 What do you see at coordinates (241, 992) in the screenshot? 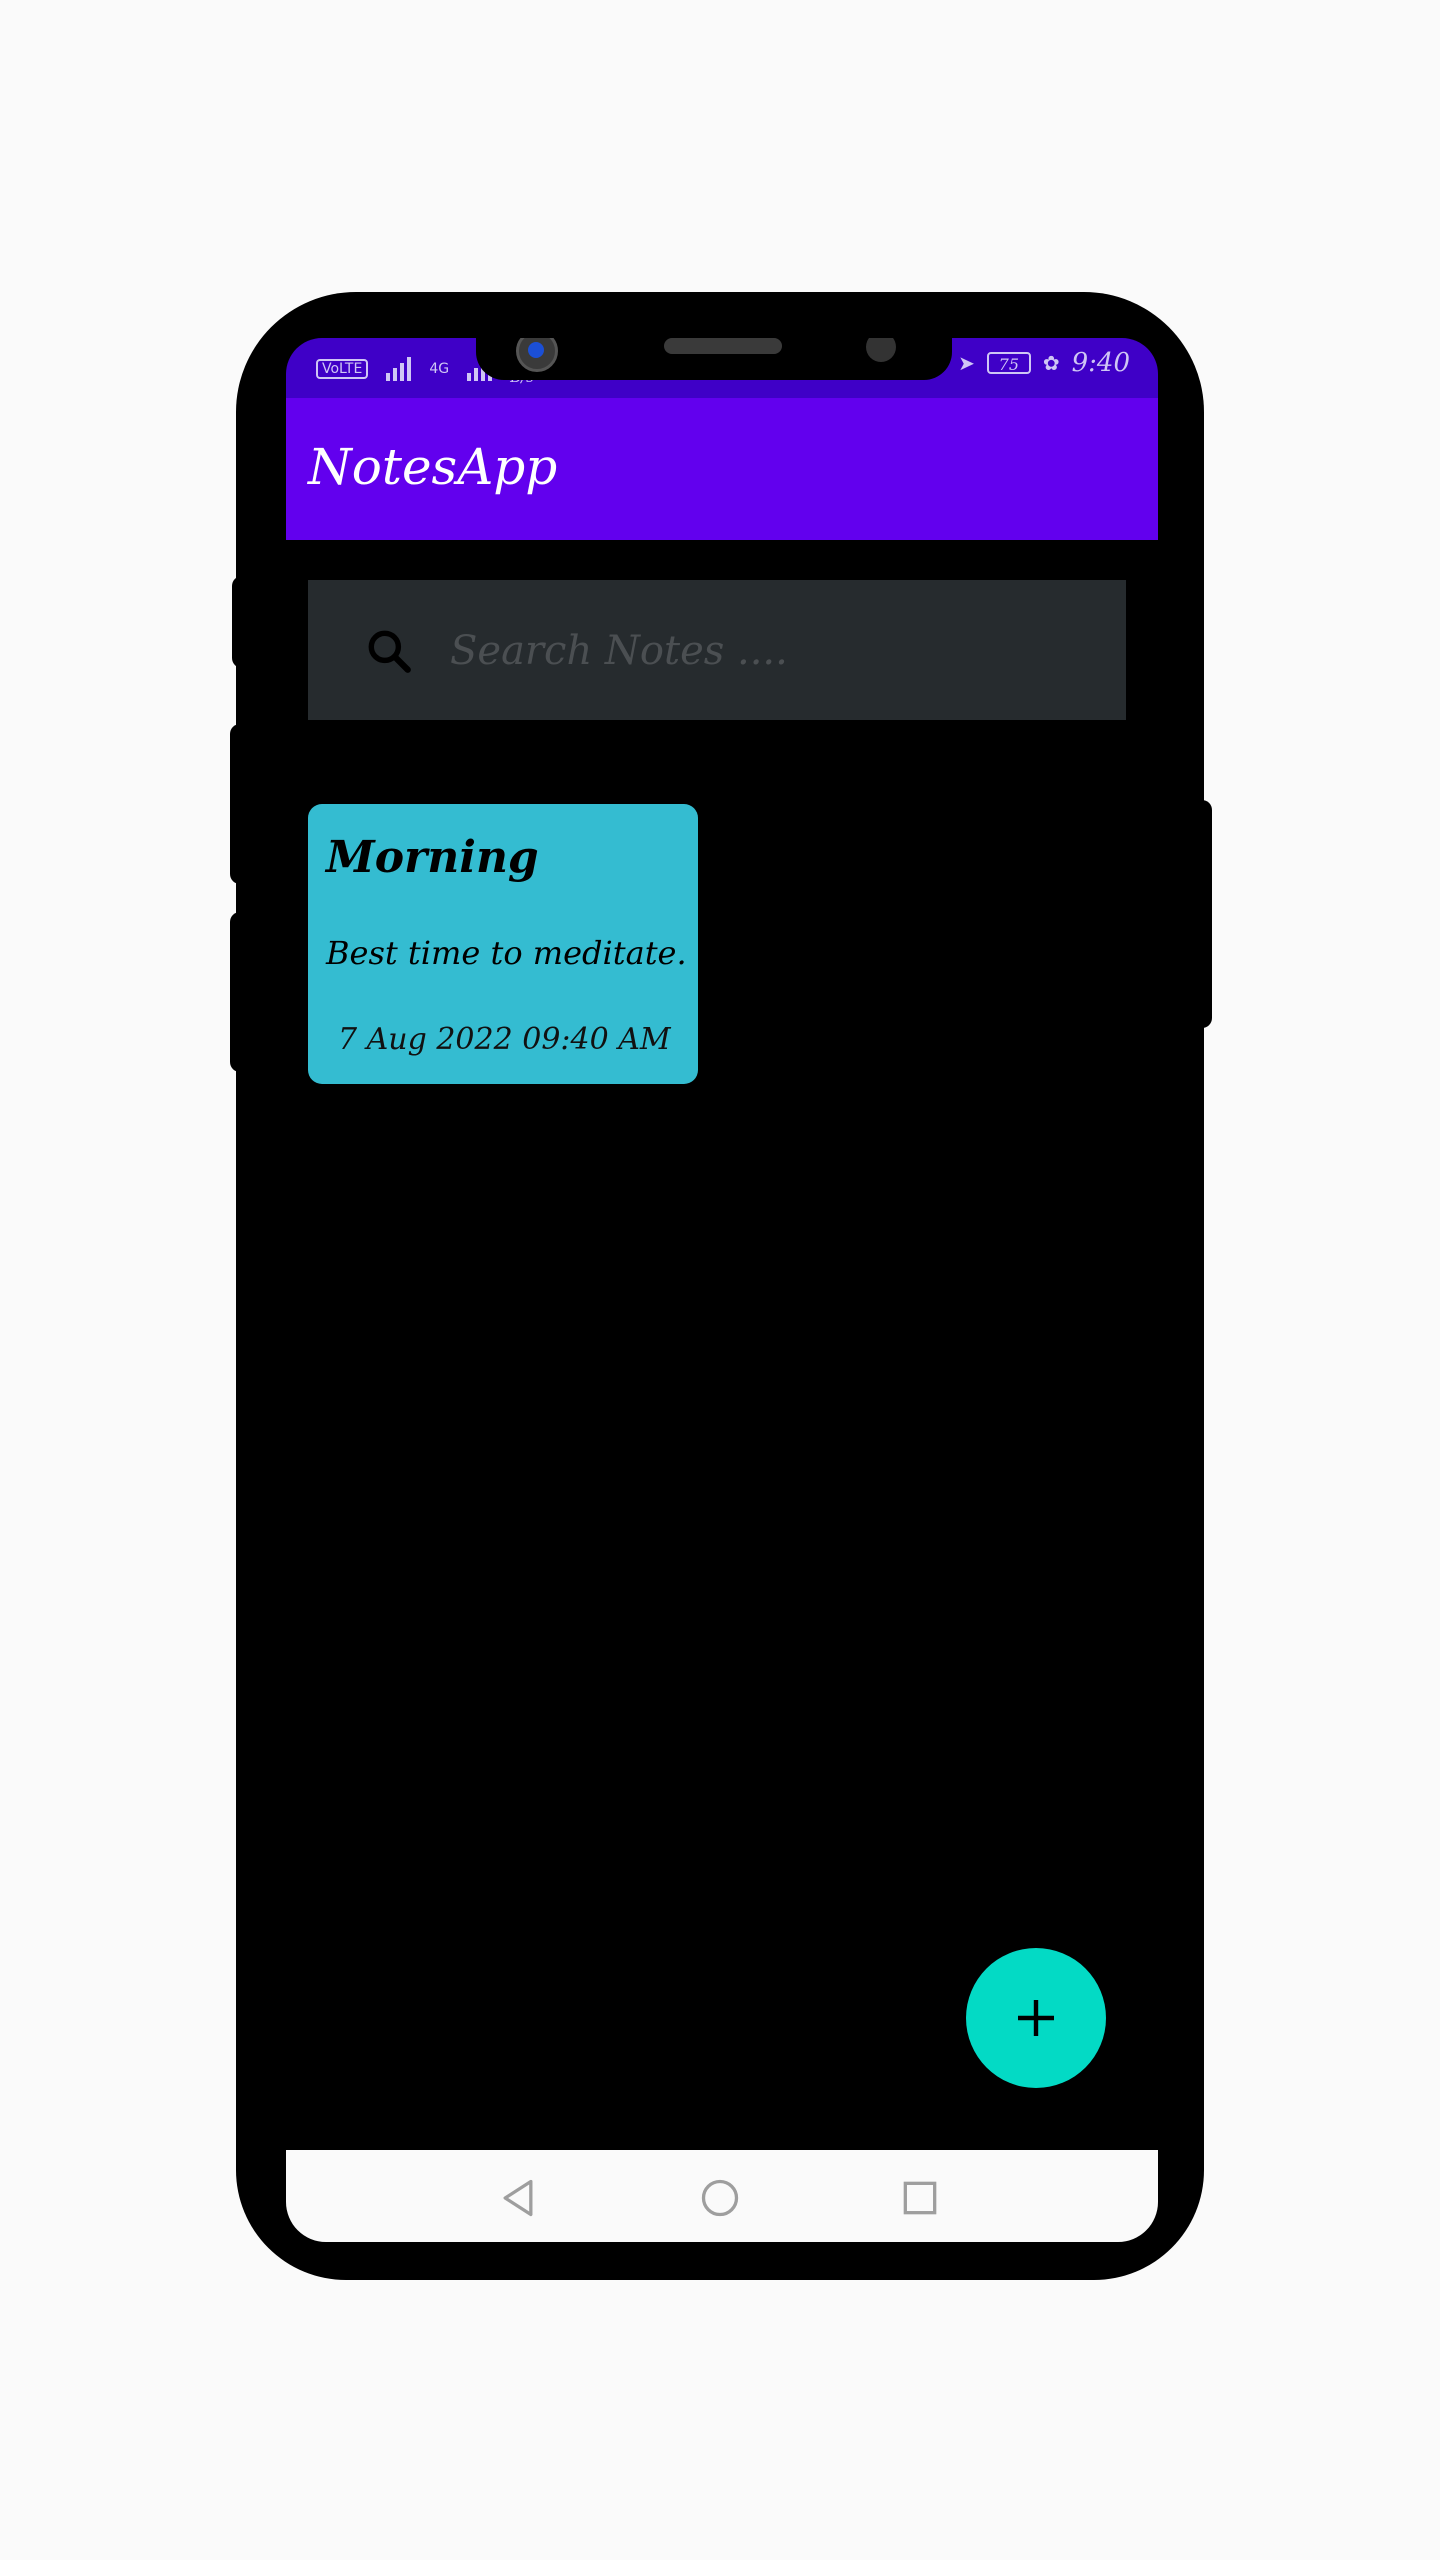
I see `volume-down-key` at bounding box center [241, 992].